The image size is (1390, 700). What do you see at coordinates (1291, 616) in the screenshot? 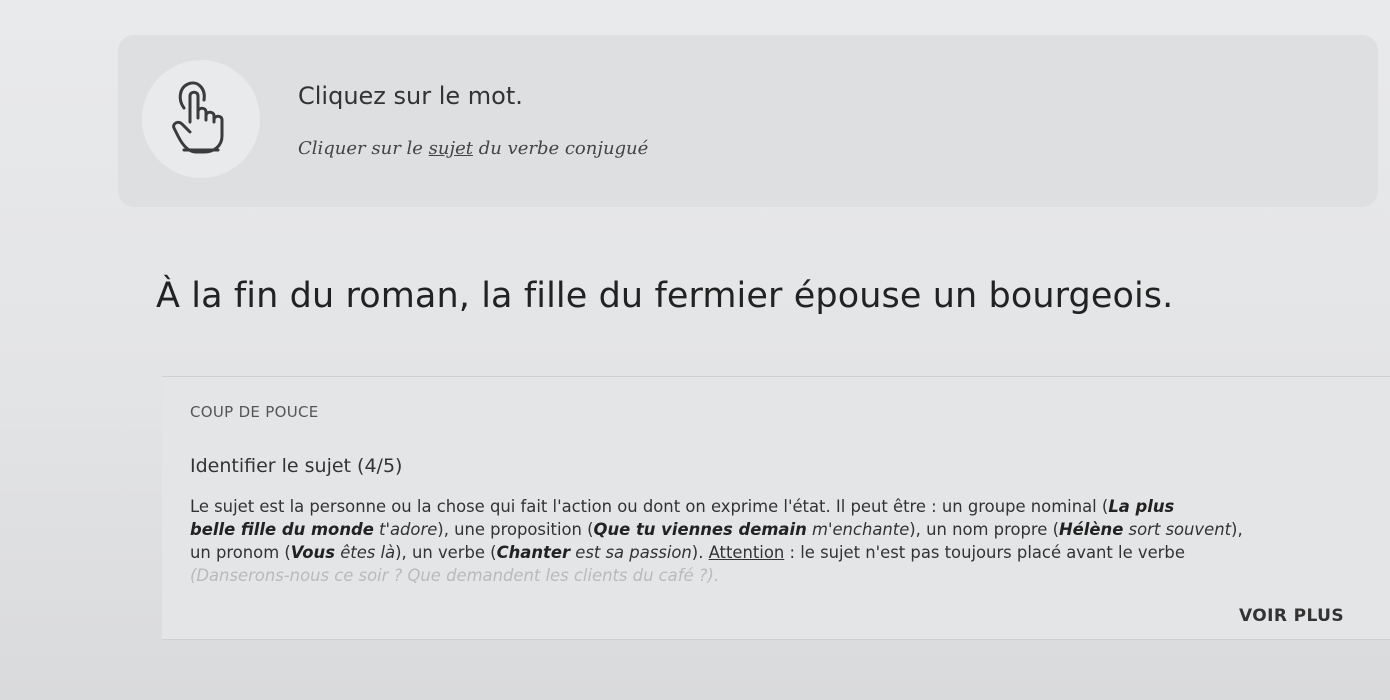
I see `see-more-button: VOIR PLUS` at bounding box center [1291, 616].